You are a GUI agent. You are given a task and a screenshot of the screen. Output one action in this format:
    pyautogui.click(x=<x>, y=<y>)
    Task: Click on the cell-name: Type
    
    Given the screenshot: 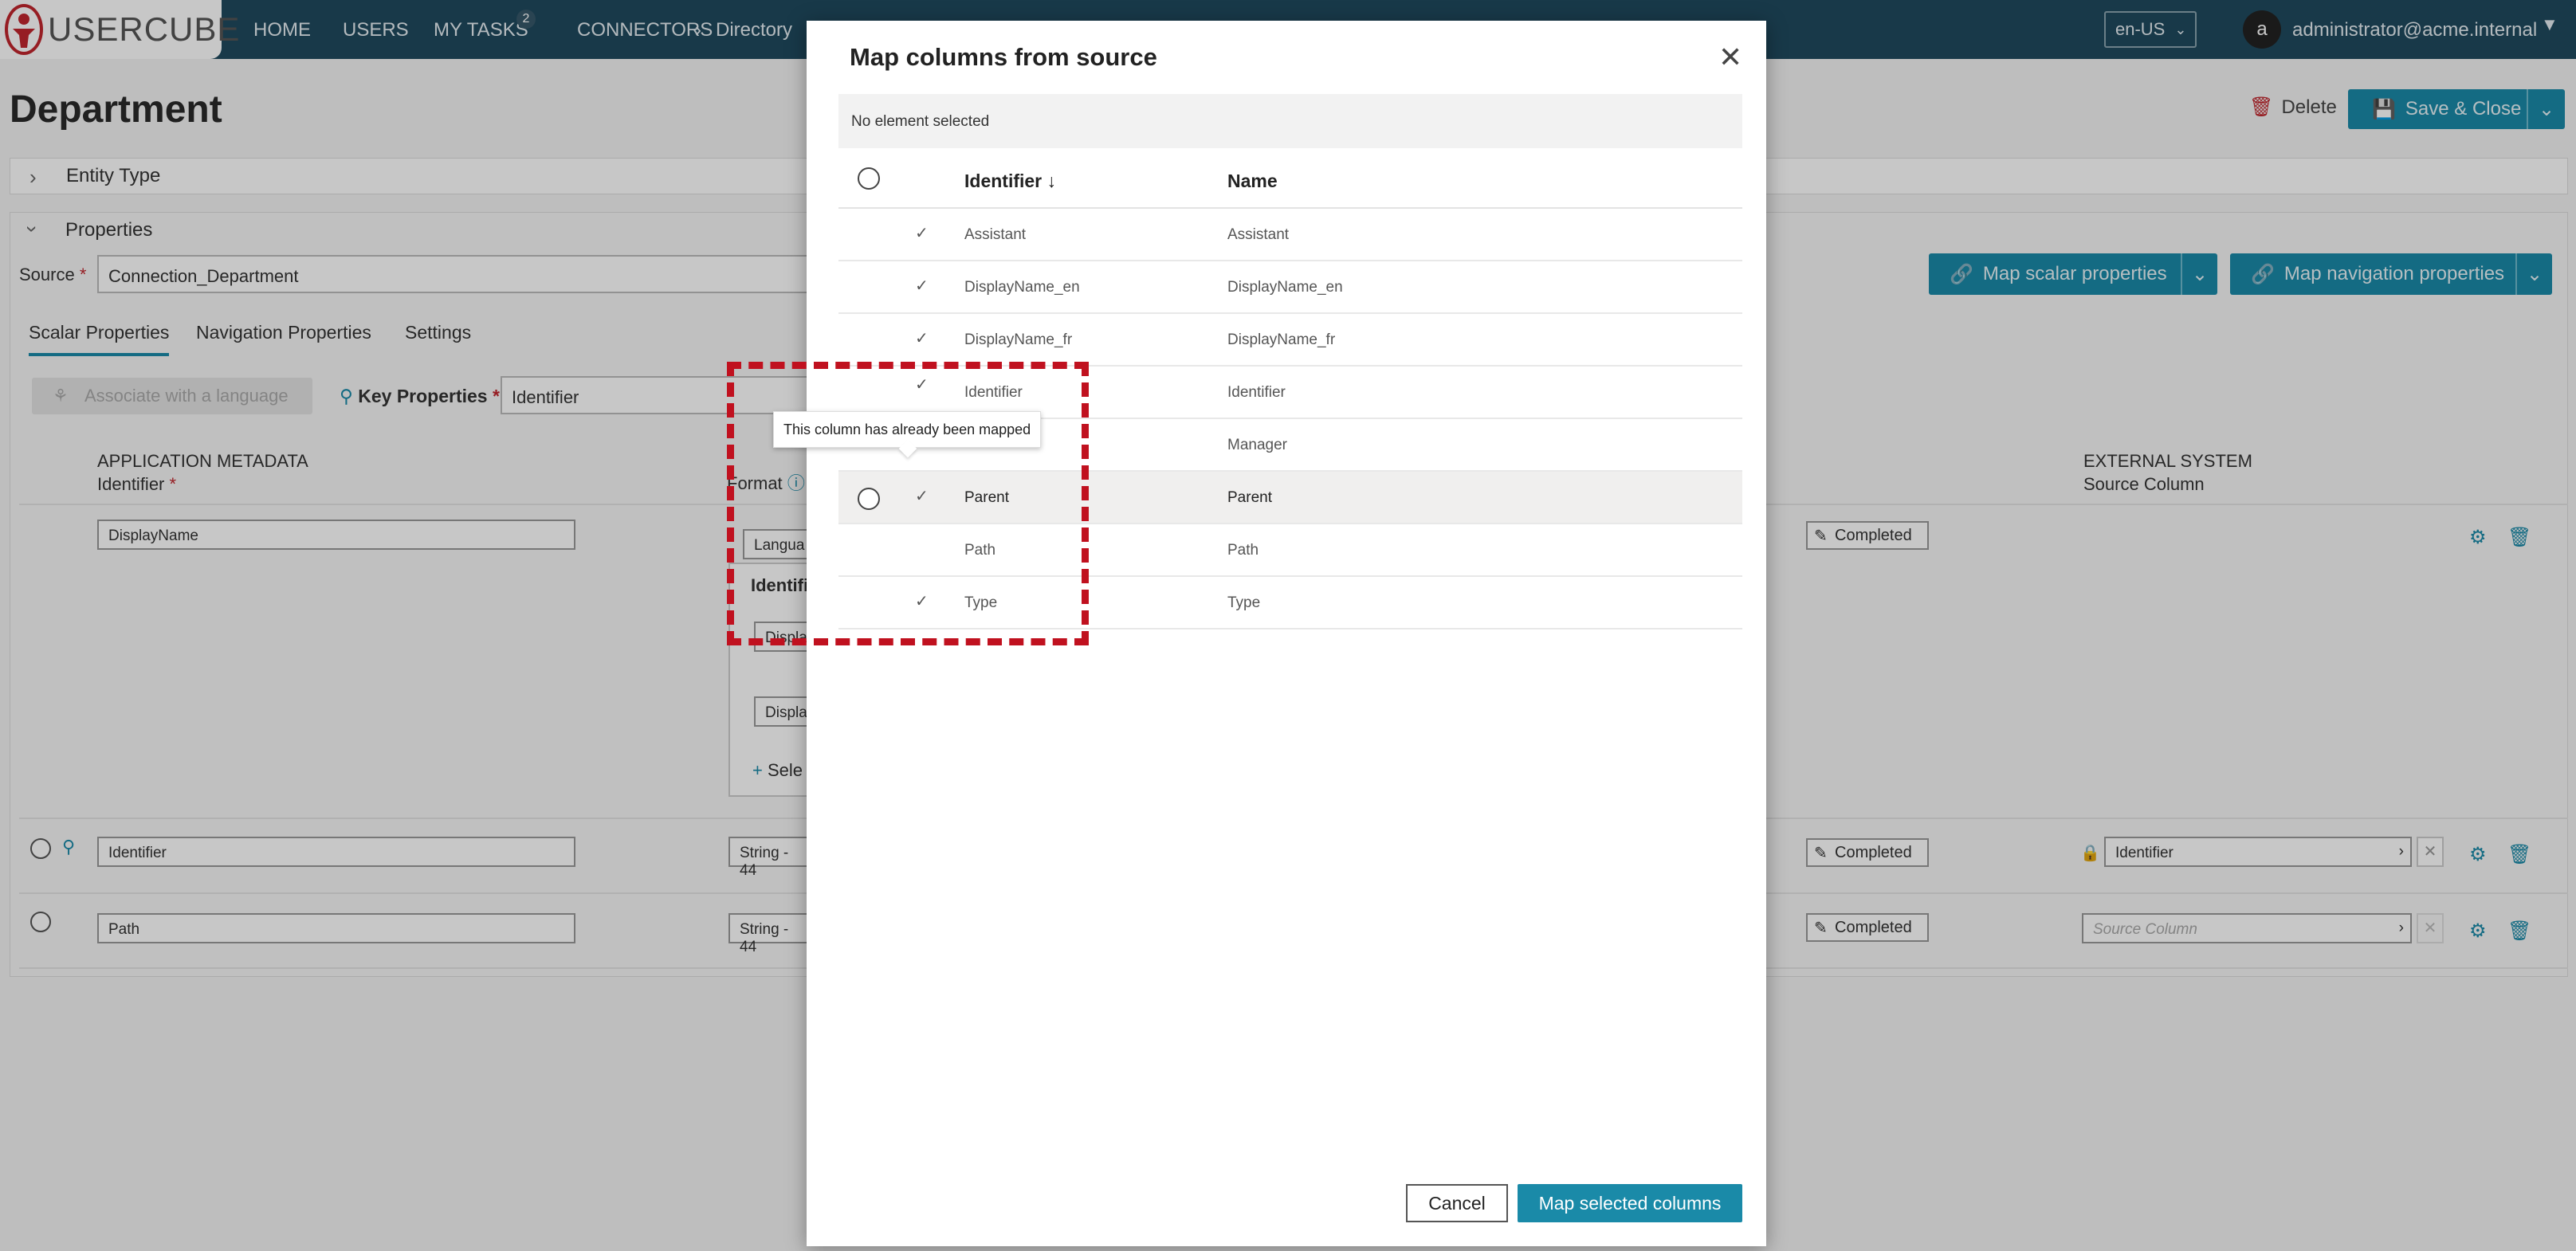 What is the action you would take?
    pyautogui.click(x=1244, y=602)
    